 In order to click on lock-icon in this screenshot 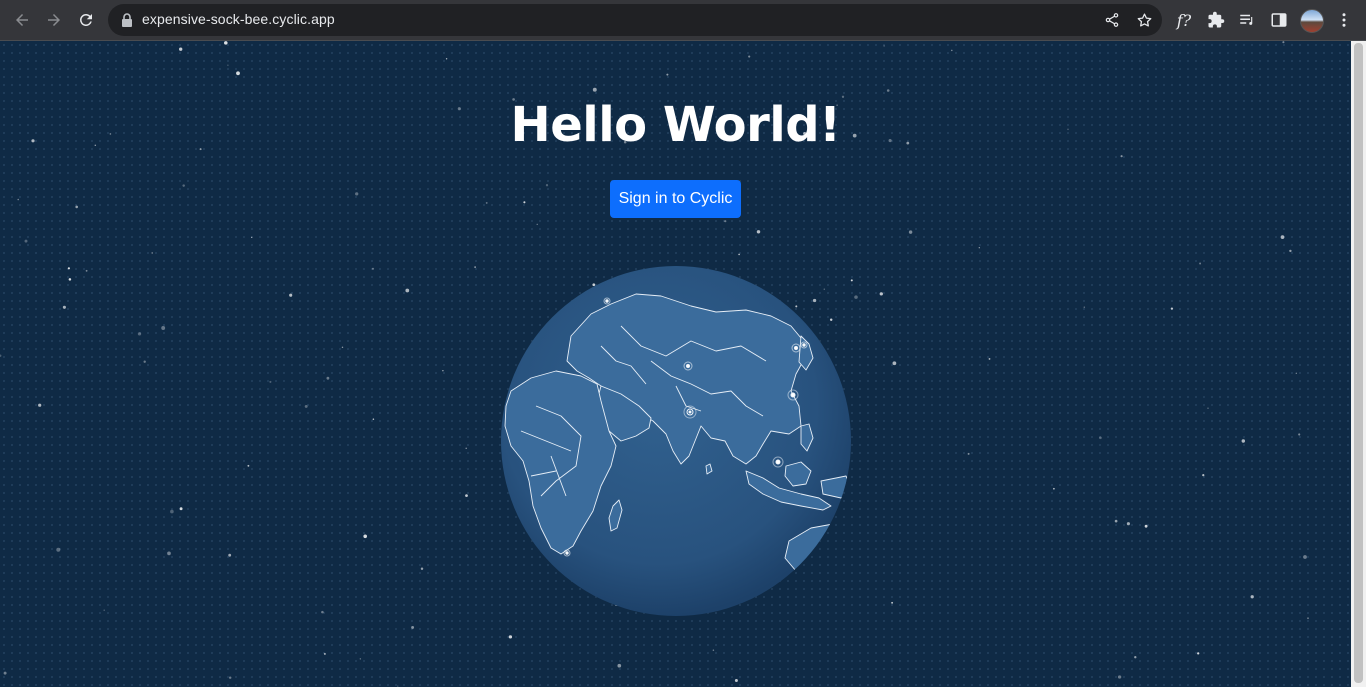, I will do `click(127, 20)`.